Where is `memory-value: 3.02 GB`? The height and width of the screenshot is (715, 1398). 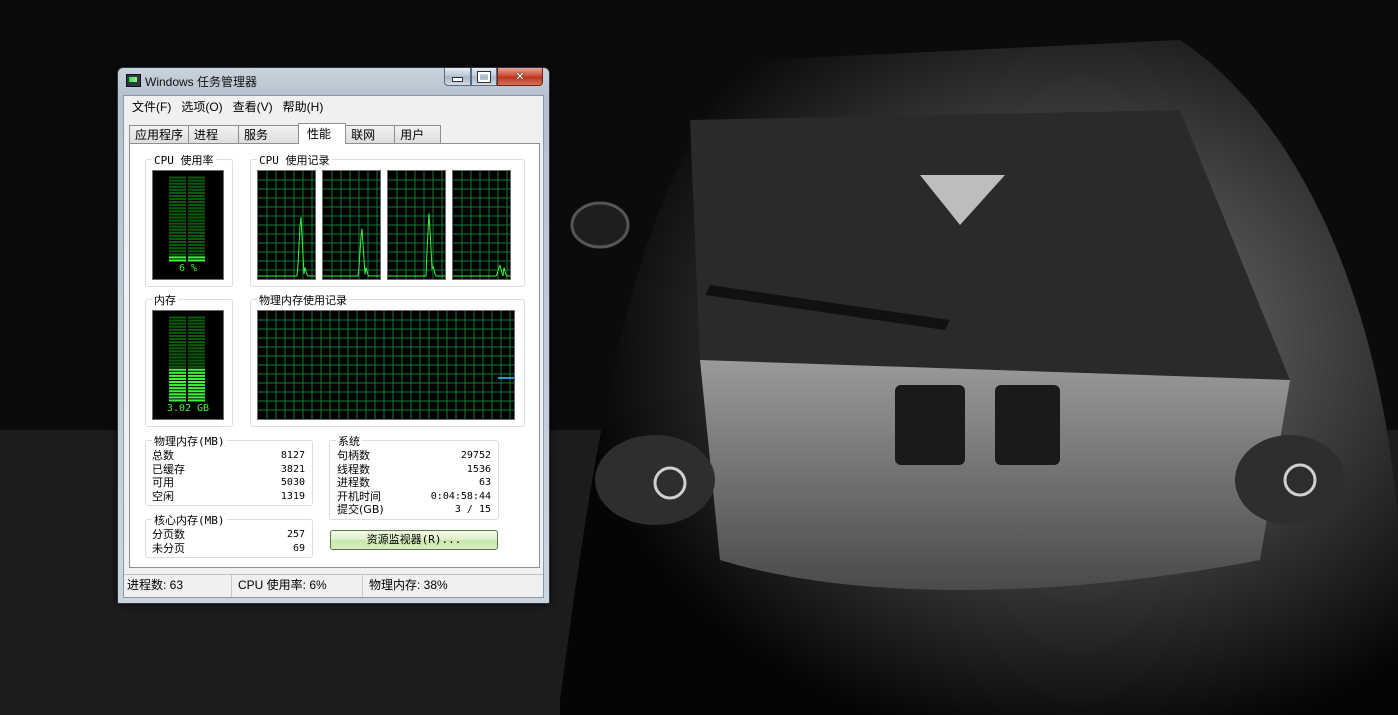
memory-value: 3.02 GB is located at coordinates (188, 408).